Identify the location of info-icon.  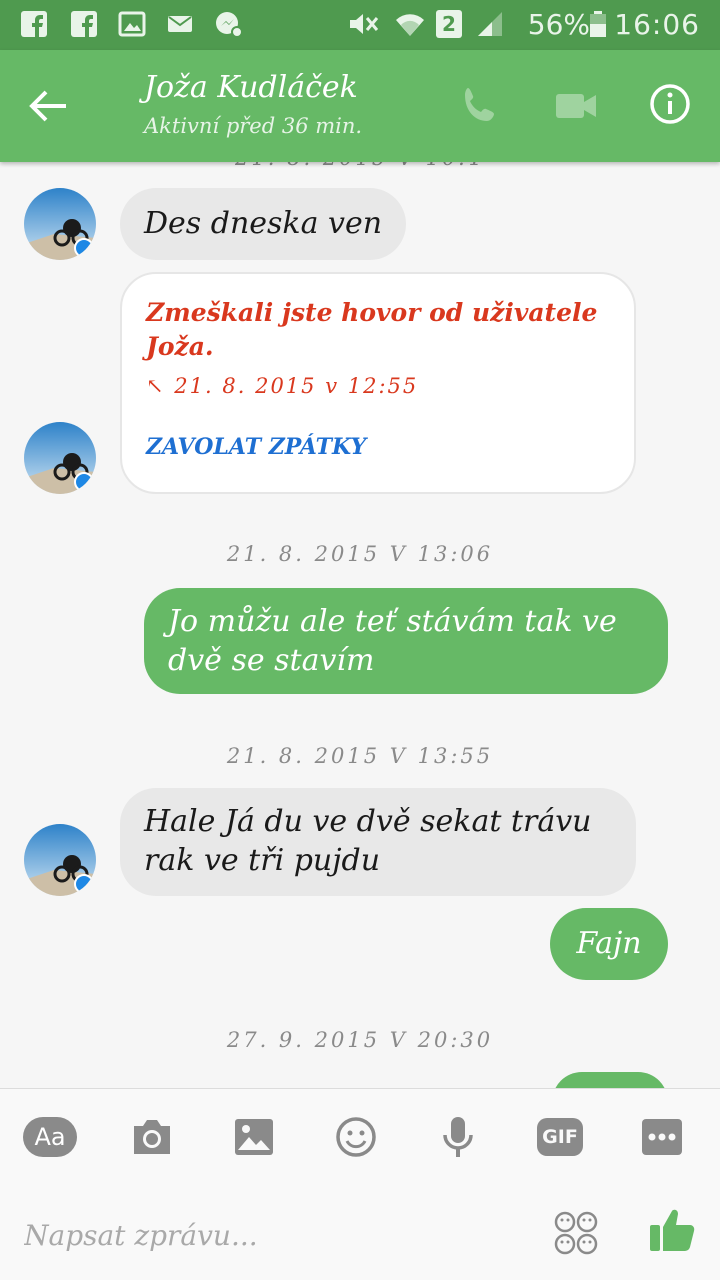
(670, 104).